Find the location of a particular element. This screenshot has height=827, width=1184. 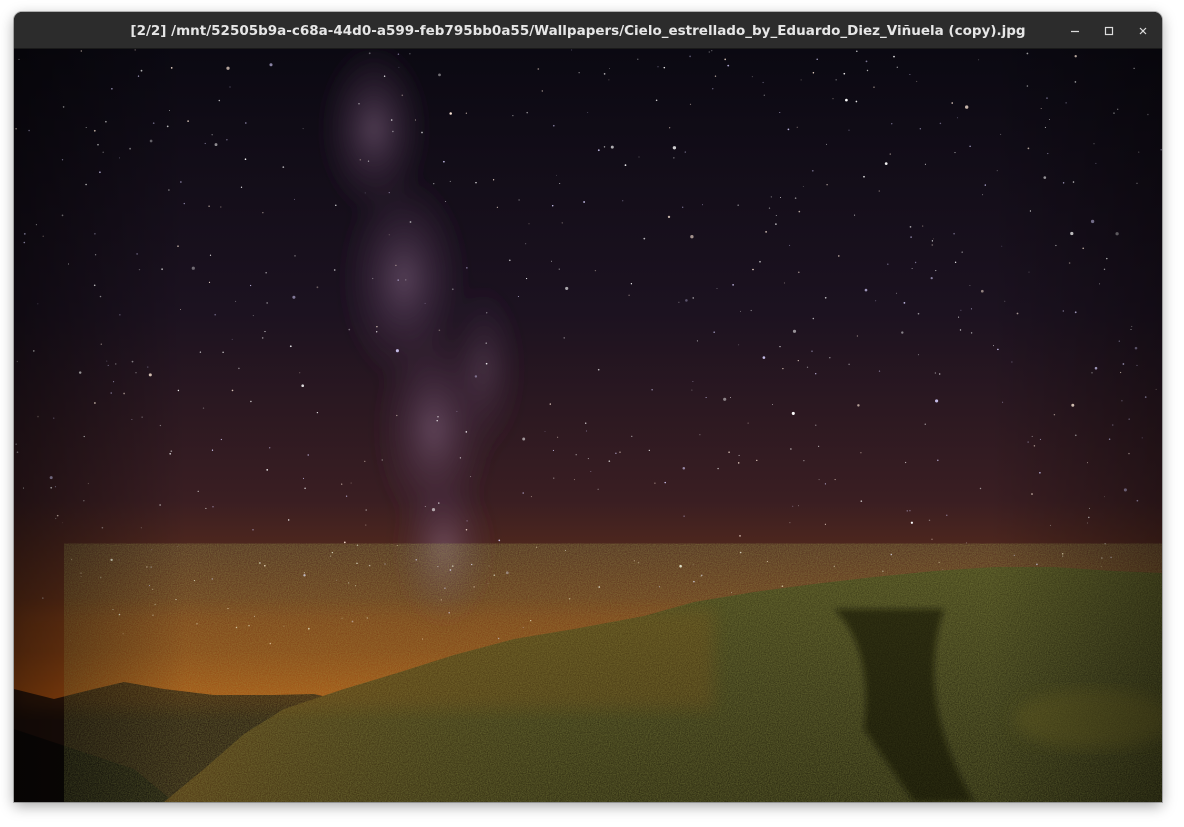

close-icon is located at coordinates (1143, 31).